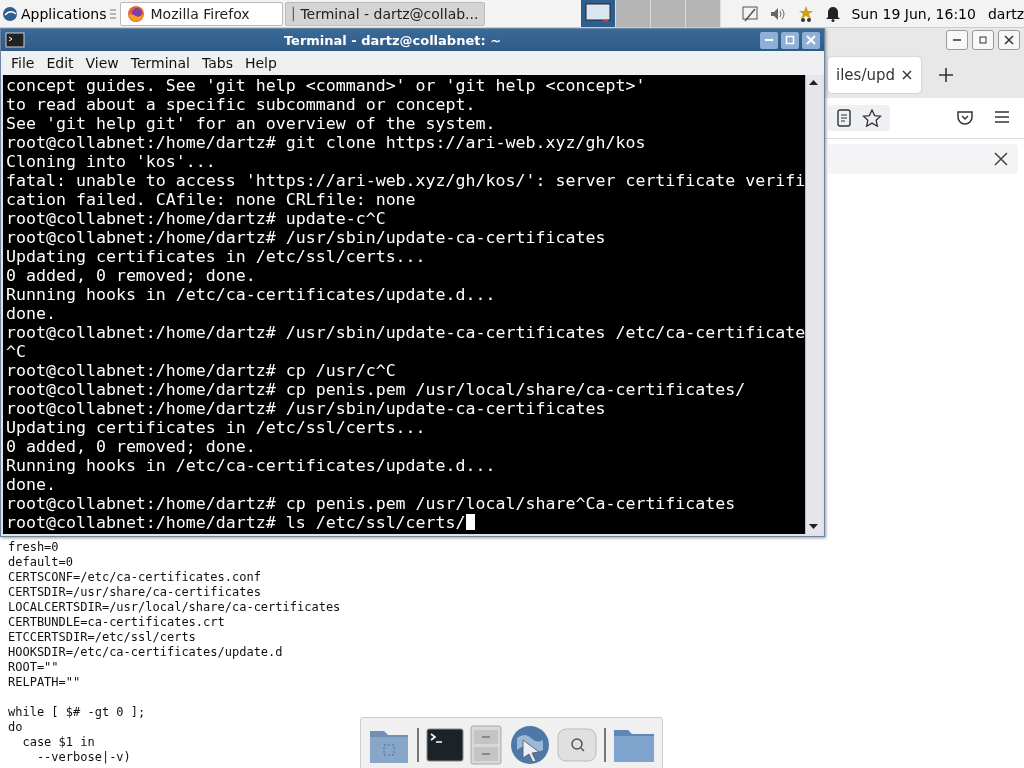 The height and width of the screenshot is (768, 1024). Describe the element at coordinates (10, 13) in the screenshot. I see `applications-icon` at that location.